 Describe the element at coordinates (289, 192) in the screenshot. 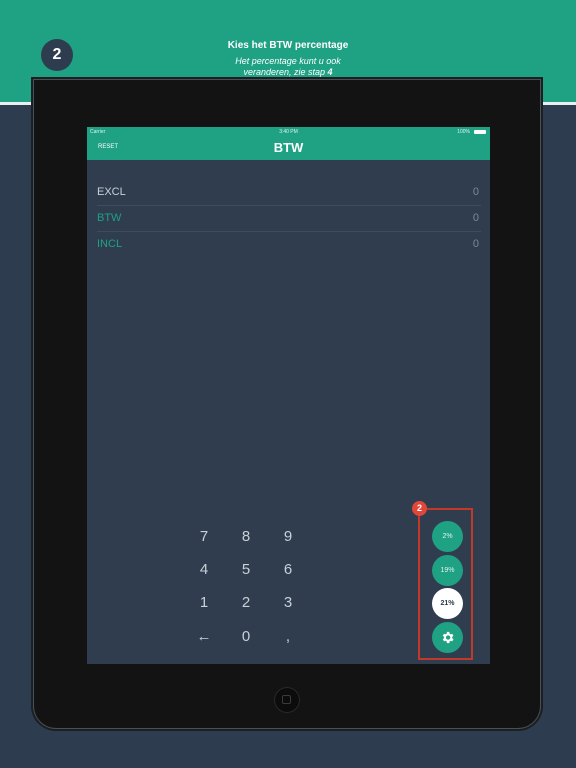

I see `row-excl: EXCL 0` at that location.